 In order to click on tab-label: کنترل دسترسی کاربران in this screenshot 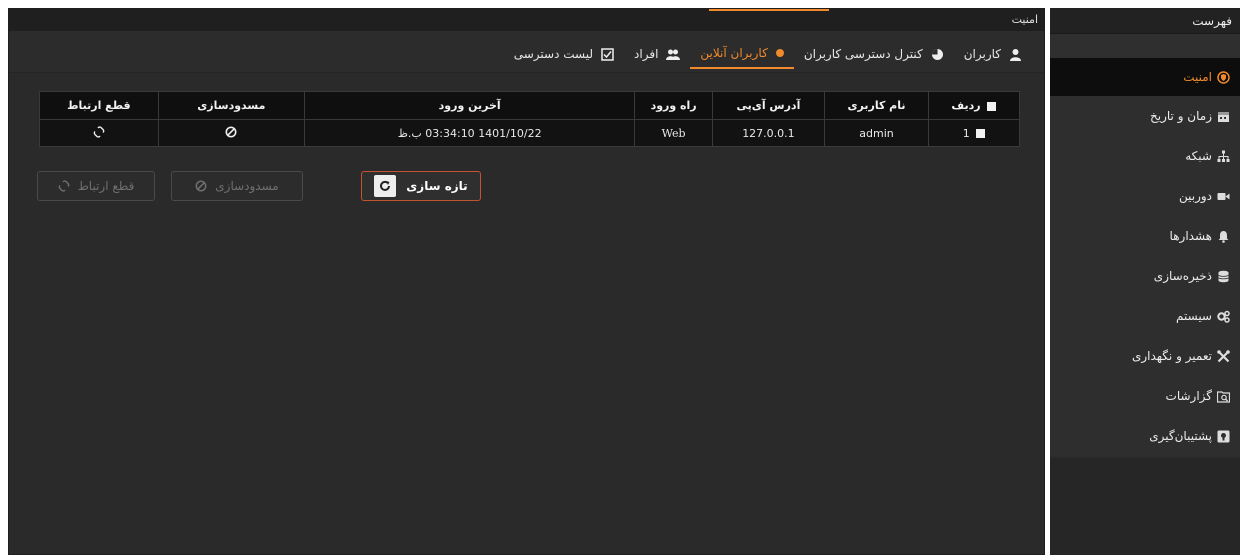, I will do `click(863, 54)`.